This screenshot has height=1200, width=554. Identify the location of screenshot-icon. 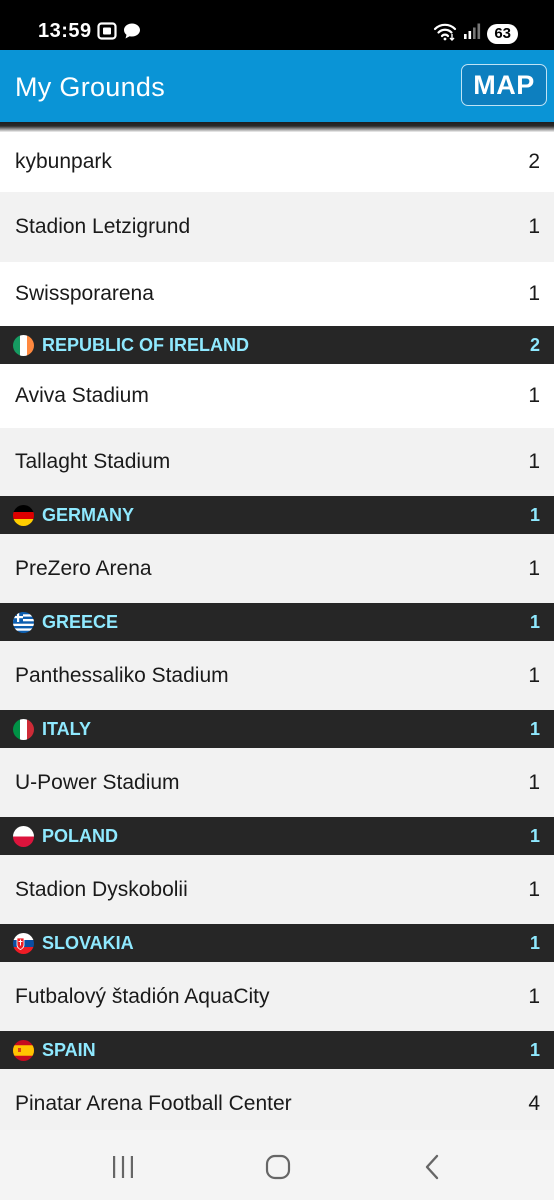
(107, 31).